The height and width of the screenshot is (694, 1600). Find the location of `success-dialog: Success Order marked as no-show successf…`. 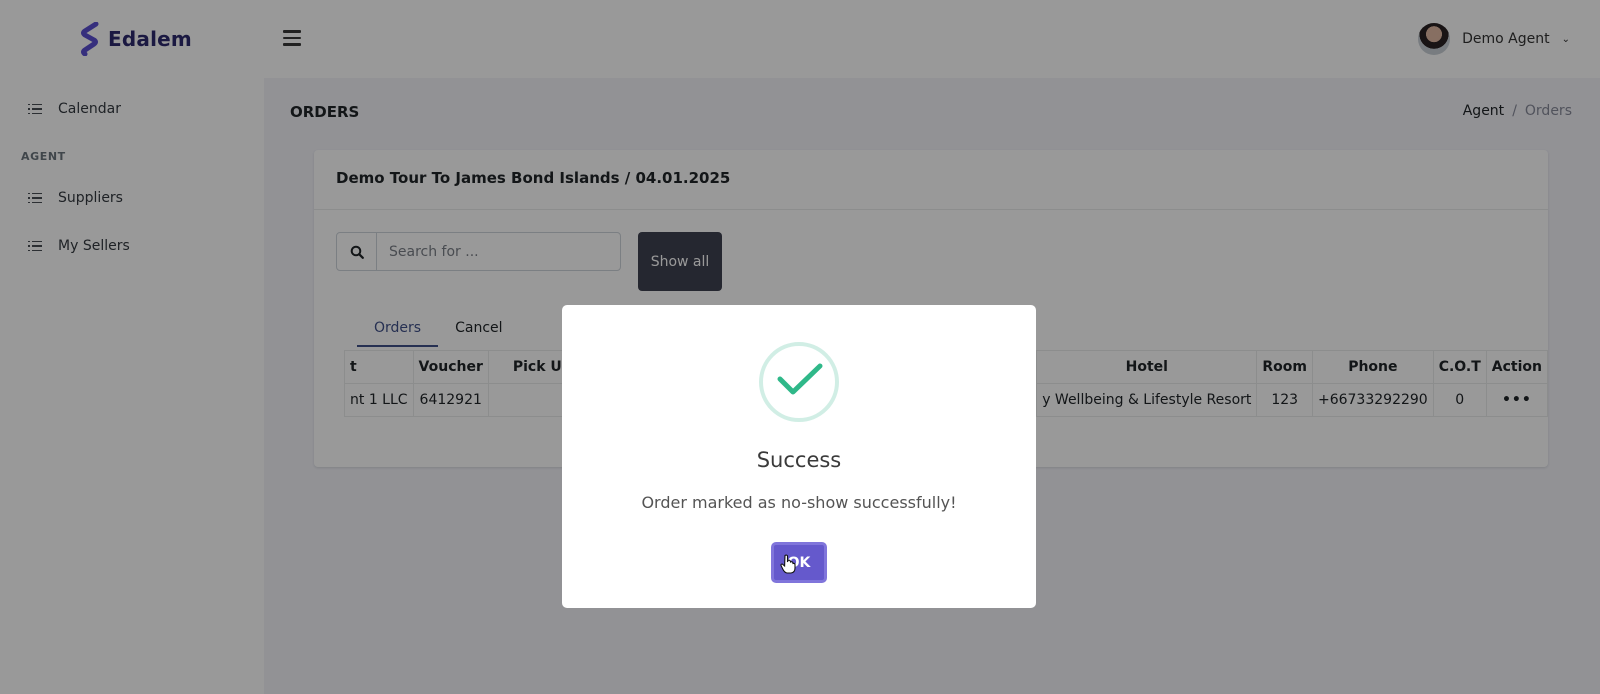

success-dialog: Success Order marked as no-show successf… is located at coordinates (799, 456).